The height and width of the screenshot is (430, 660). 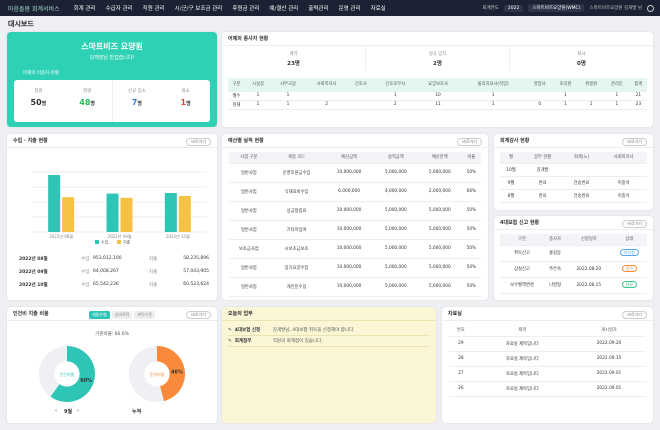 I want to click on legend-swatch, so click(x=119, y=242).